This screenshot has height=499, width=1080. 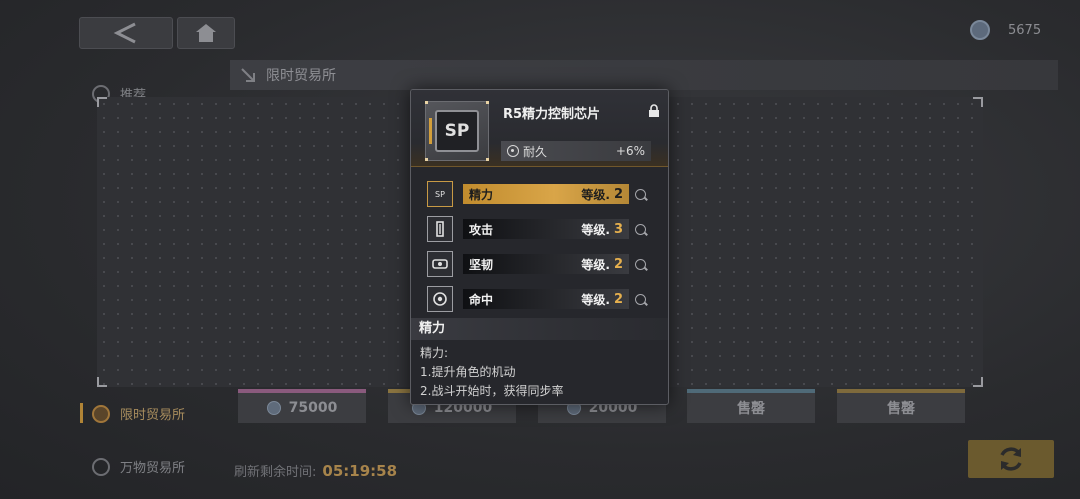 I want to click on toughness-icon, so click(x=440, y=264).